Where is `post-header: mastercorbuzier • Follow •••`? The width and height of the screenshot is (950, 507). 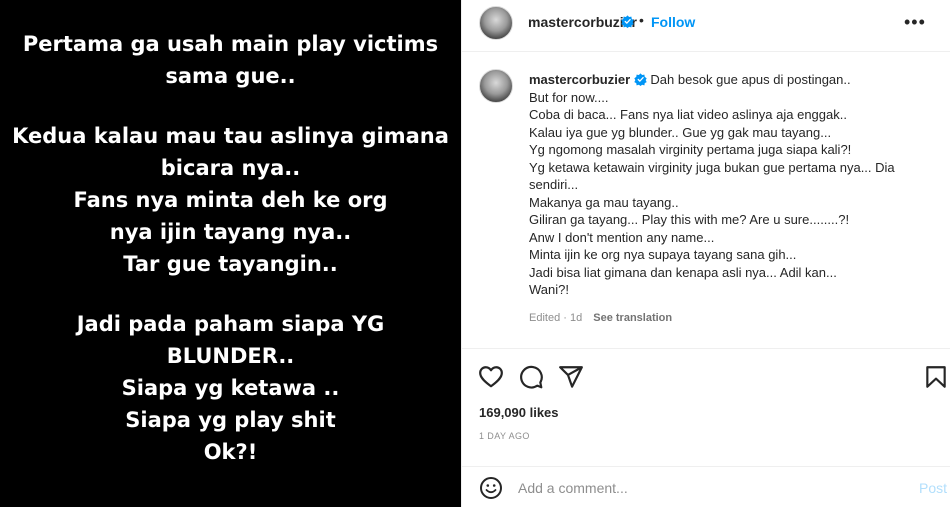 post-header: mastercorbuzier • Follow ••• is located at coordinates (706, 26).